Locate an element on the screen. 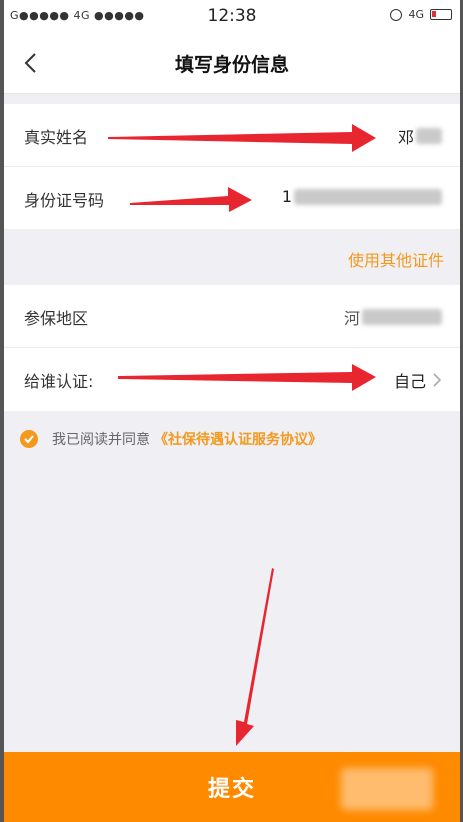 Image resolution: width=463 pixels, height=822 pixels. name-row: 真实姓名 邓 is located at coordinates (232, 135).